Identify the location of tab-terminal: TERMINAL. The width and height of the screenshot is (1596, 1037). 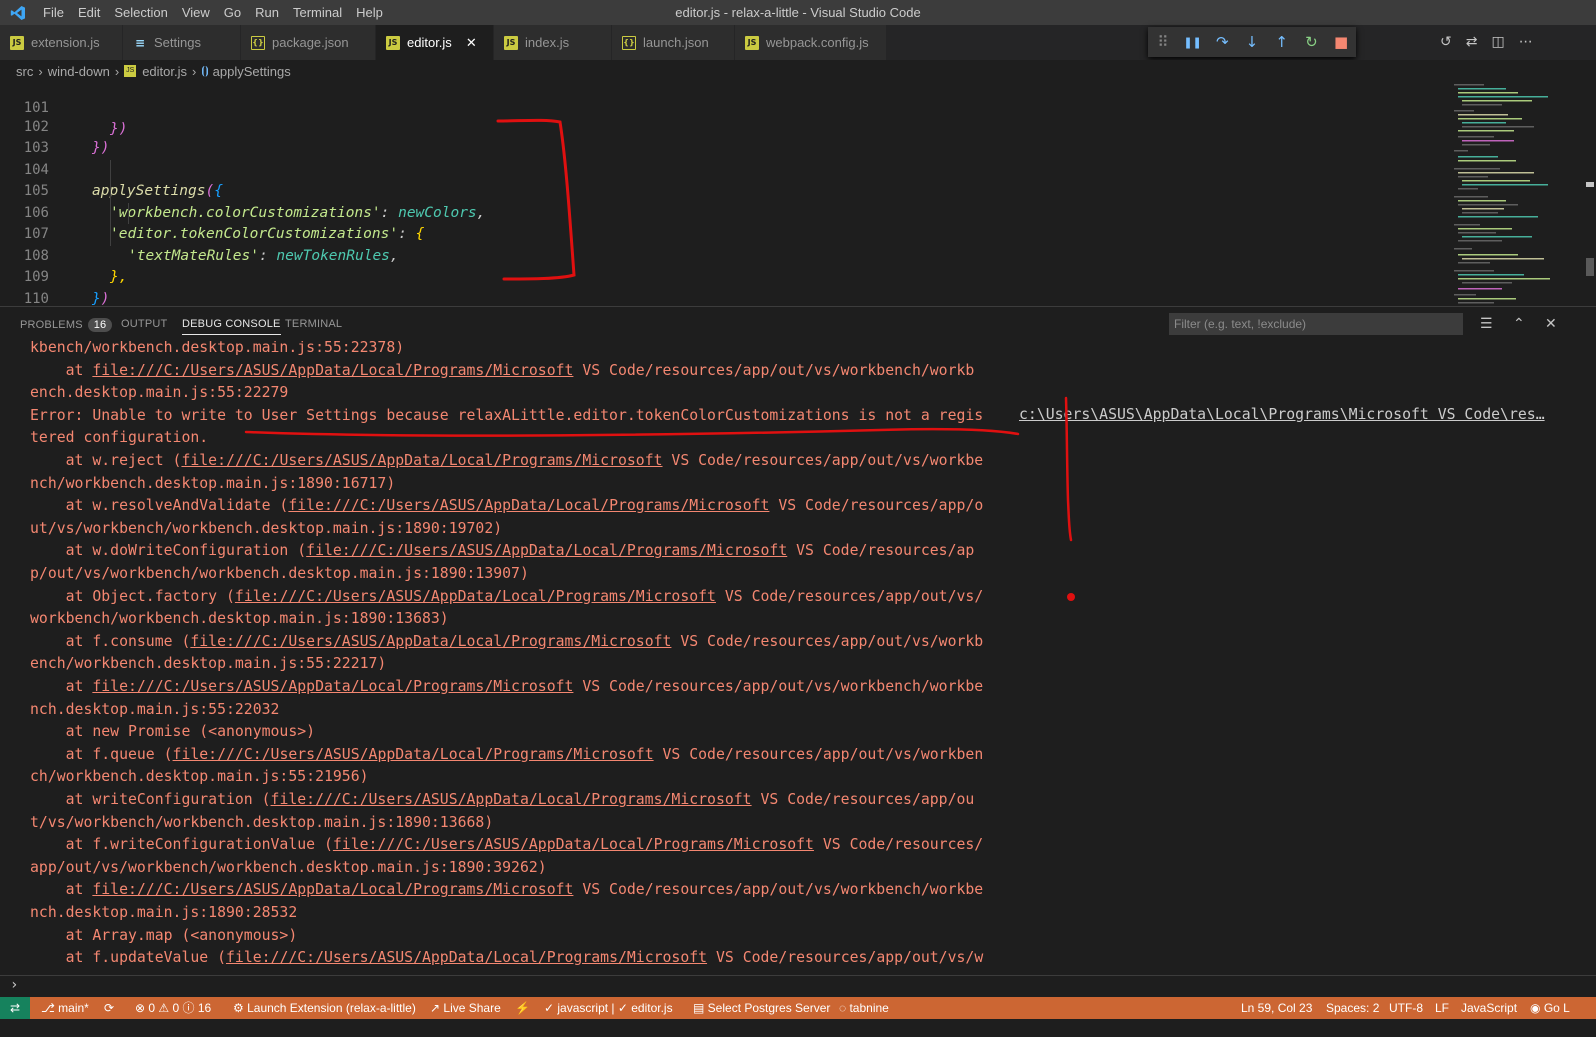
(313, 324).